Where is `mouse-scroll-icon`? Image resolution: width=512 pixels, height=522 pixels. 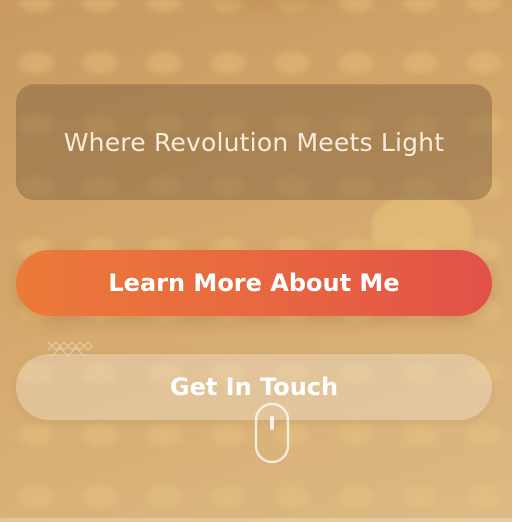
mouse-scroll-icon is located at coordinates (272, 433).